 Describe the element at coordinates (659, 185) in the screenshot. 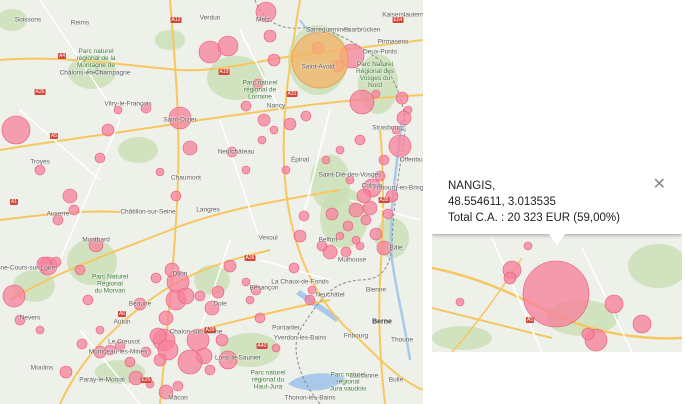

I see `close-icon: ✕` at that location.